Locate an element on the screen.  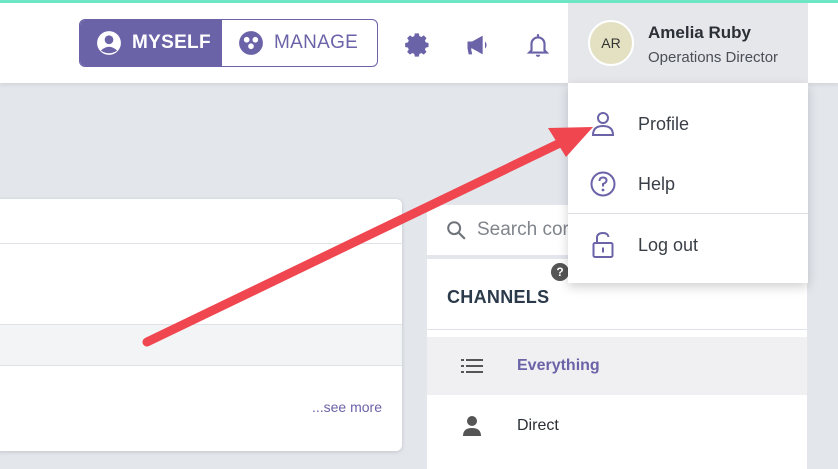
menu-item-label: Profile is located at coordinates (664, 123).